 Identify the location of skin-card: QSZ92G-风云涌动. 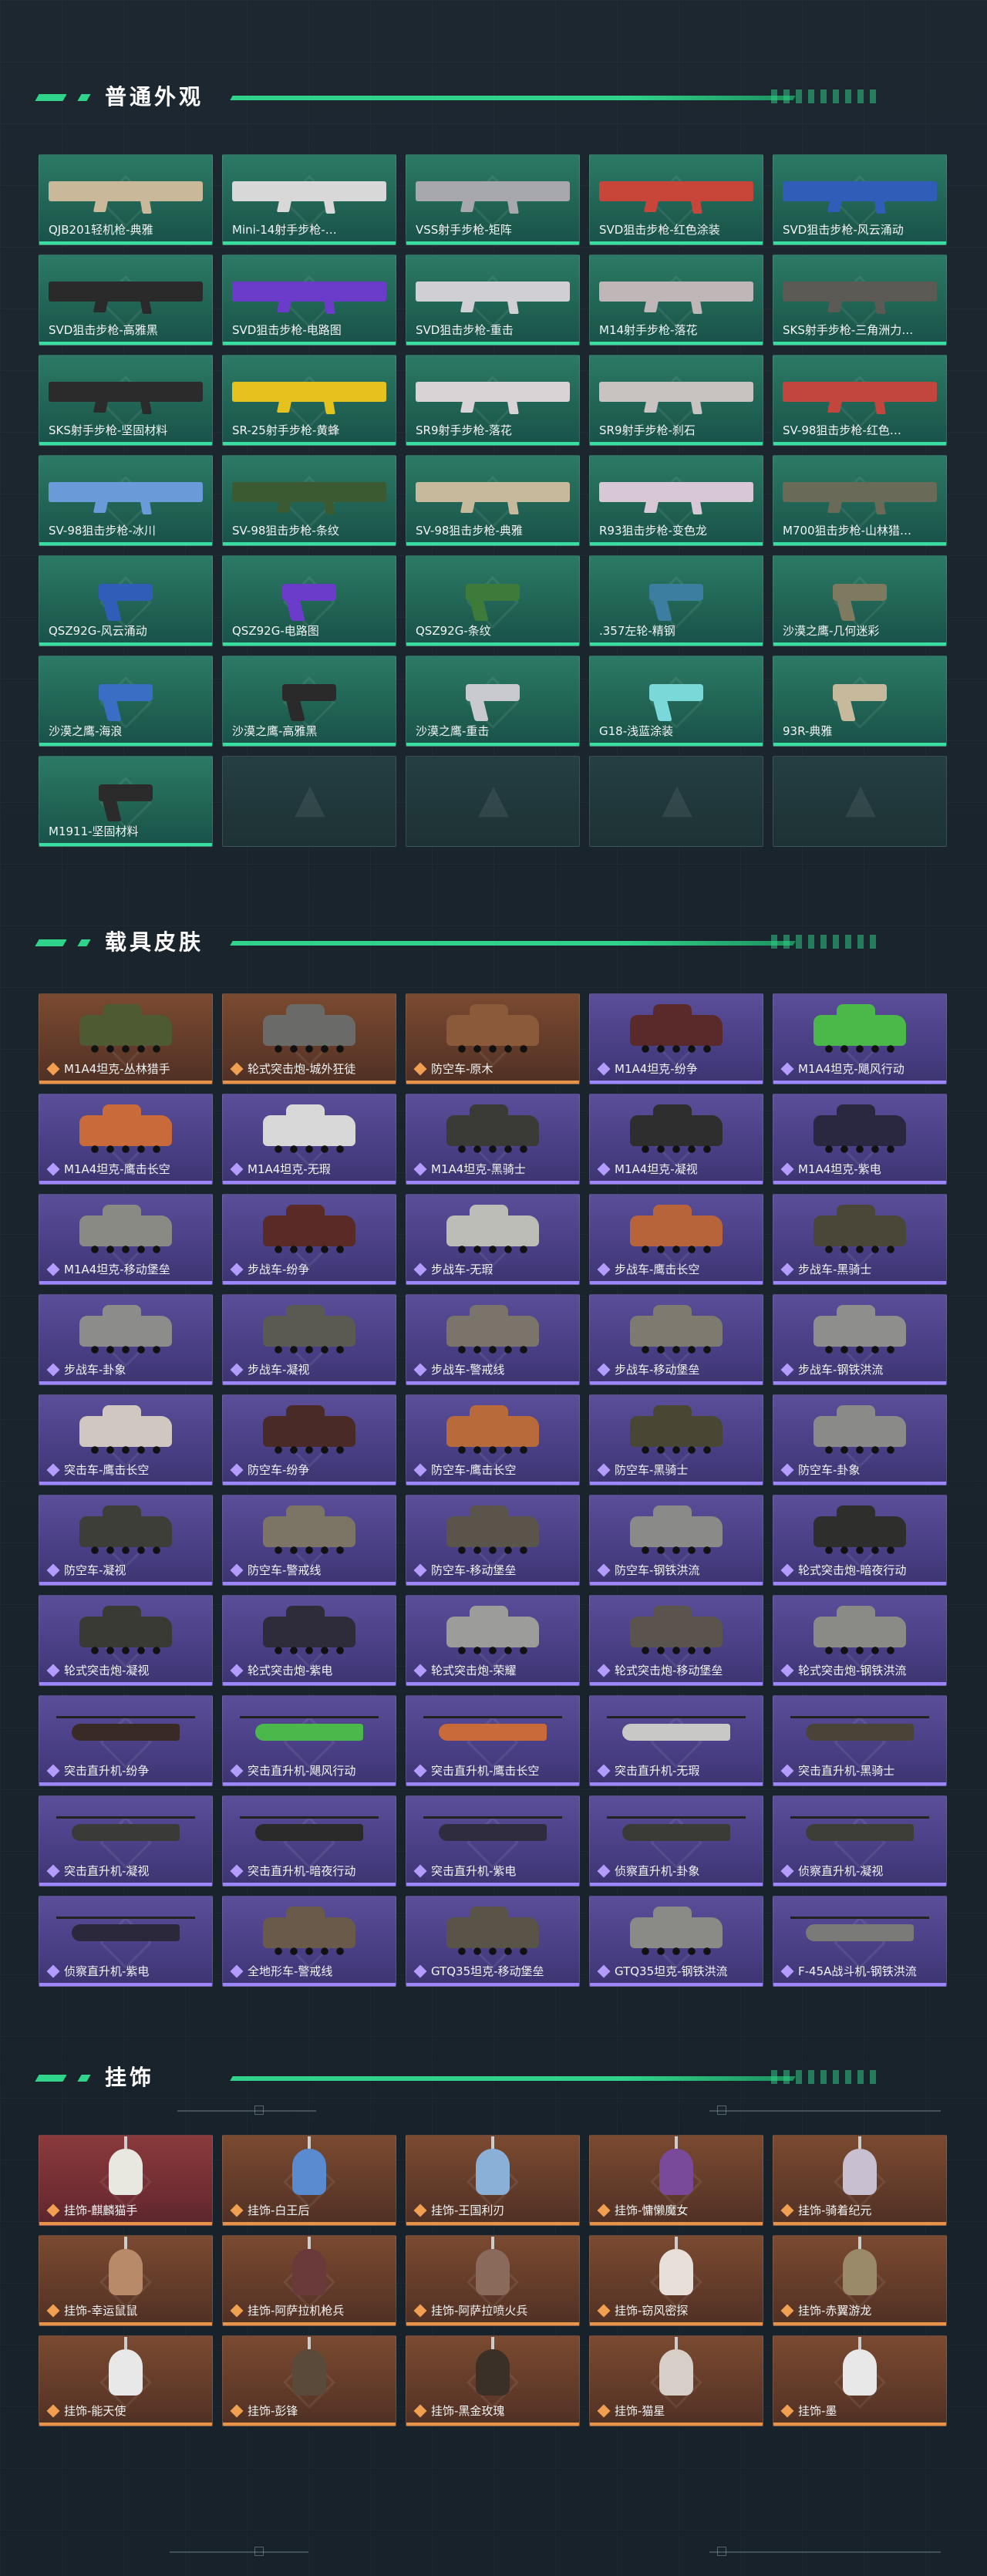
(126, 600).